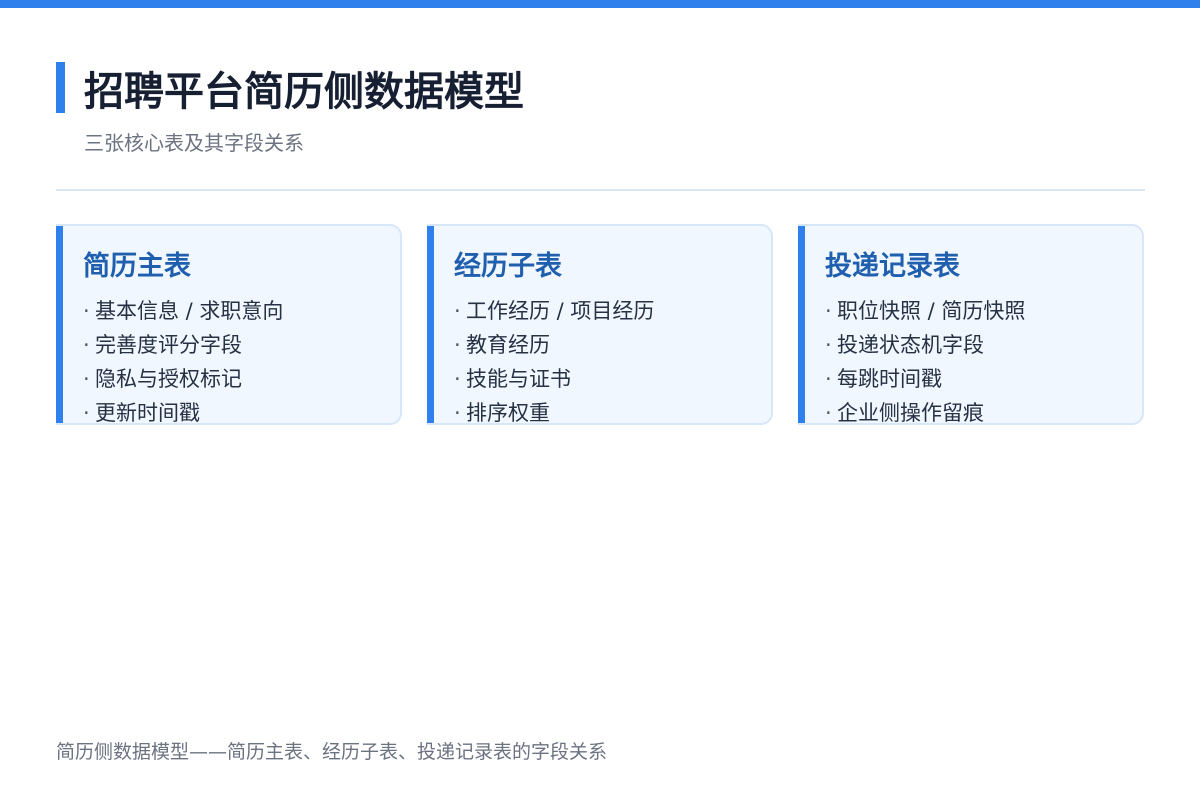 The height and width of the screenshot is (800, 1200). What do you see at coordinates (910, 413) in the screenshot?
I see `field-label: 企业侧操作留痕` at bounding box center [910, 413].